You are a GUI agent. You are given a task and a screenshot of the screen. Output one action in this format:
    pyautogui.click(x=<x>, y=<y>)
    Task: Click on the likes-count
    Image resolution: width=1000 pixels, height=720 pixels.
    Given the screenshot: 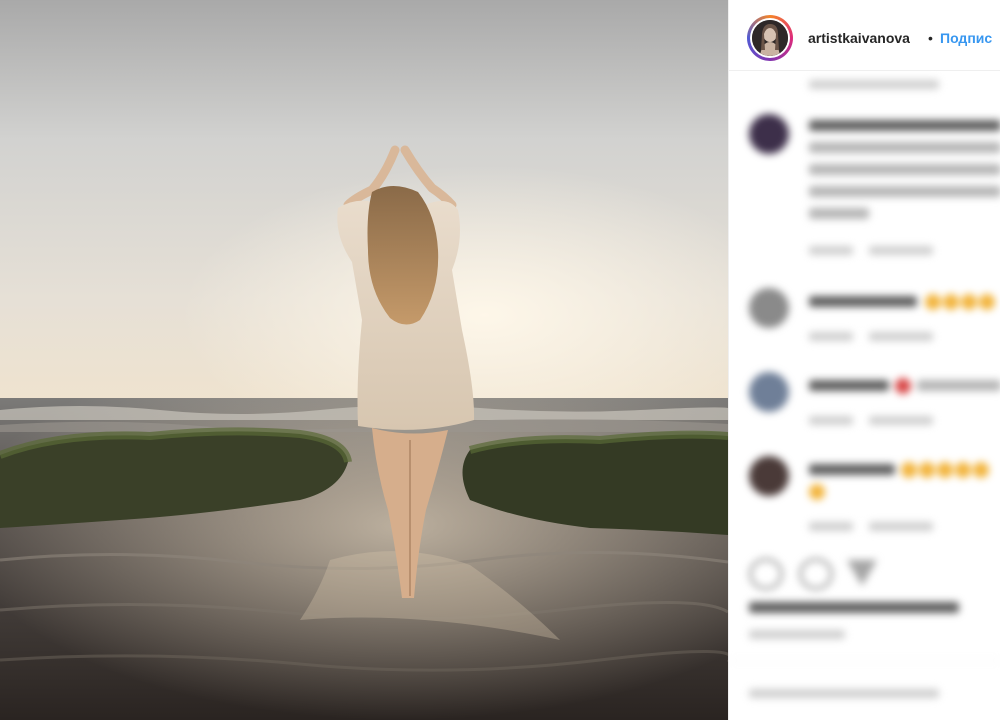 What is the action you would take?
    pyautogui.click(x=854, y=607)
    